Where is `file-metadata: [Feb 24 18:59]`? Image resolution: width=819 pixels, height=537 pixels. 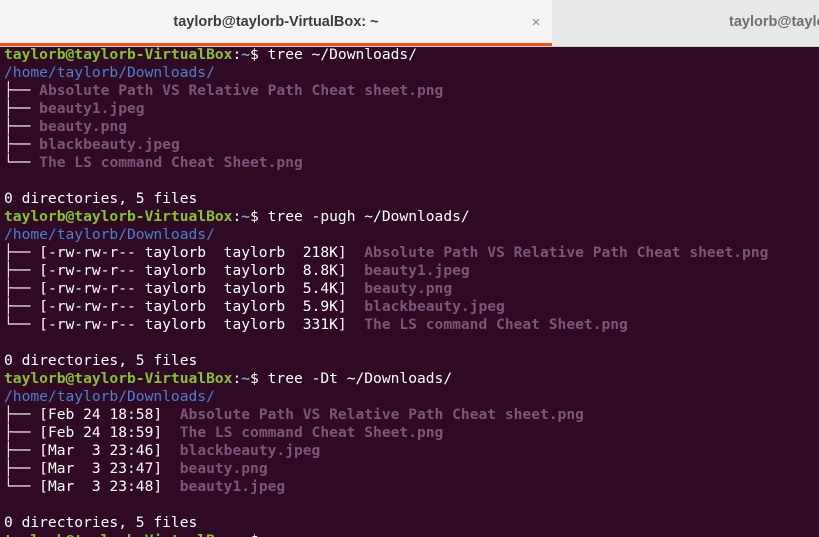
file-metadata: [Feb 24 18:59] is located at coordinates (109, 432).